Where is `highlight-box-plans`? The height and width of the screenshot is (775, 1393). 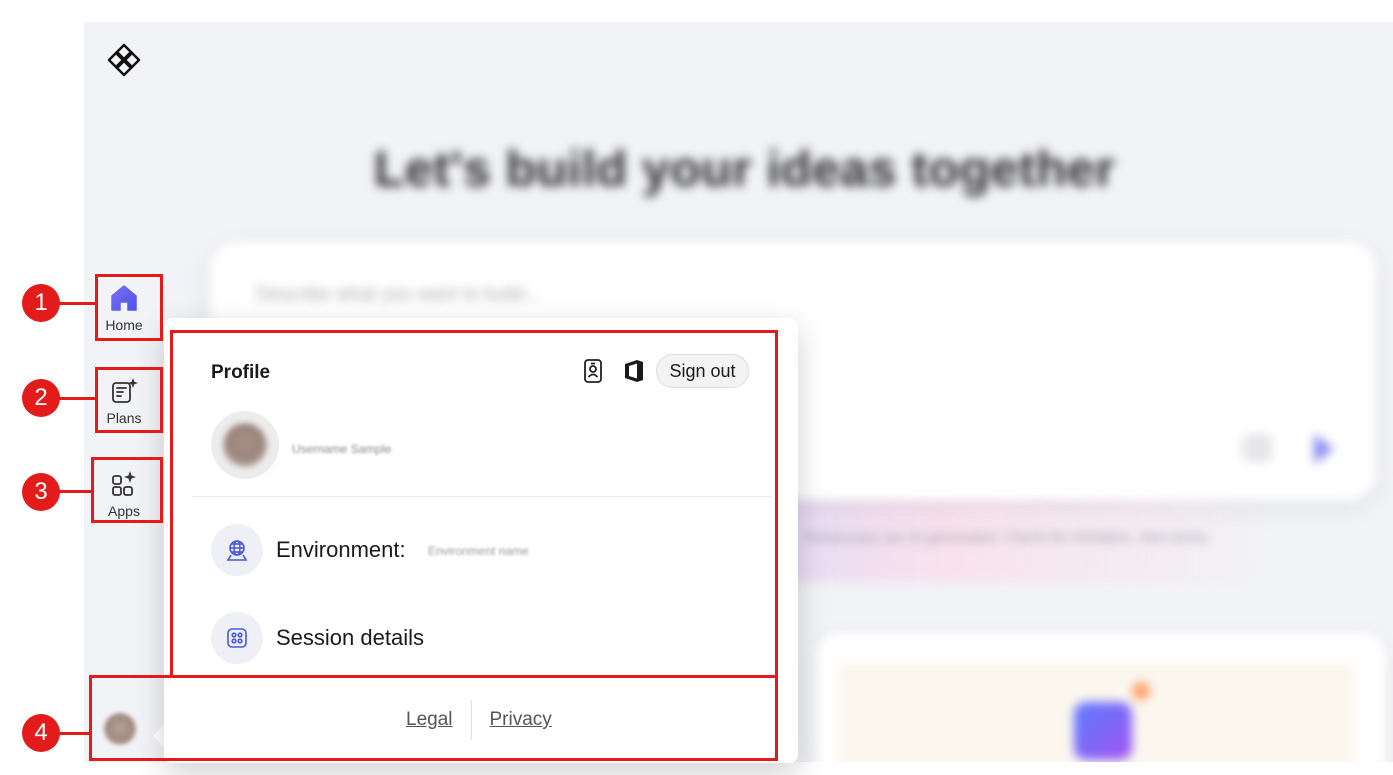
highlight-box-plans is located at coordinates (129, 400).